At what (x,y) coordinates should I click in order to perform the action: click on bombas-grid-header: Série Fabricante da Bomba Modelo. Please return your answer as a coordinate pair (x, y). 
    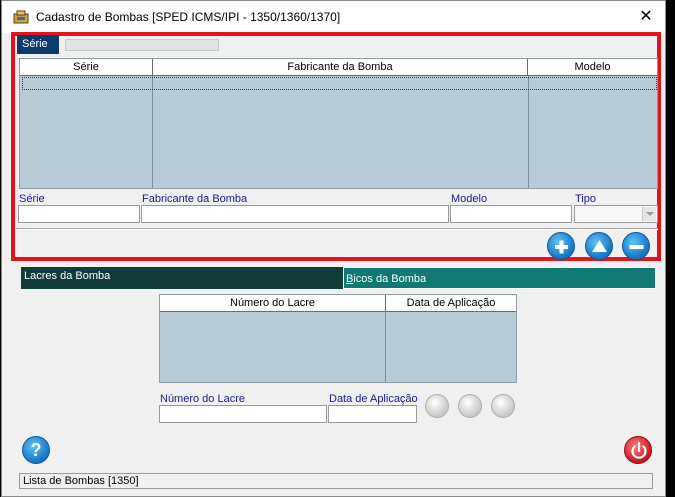
    Looking at the image, I should click on (338, 67).